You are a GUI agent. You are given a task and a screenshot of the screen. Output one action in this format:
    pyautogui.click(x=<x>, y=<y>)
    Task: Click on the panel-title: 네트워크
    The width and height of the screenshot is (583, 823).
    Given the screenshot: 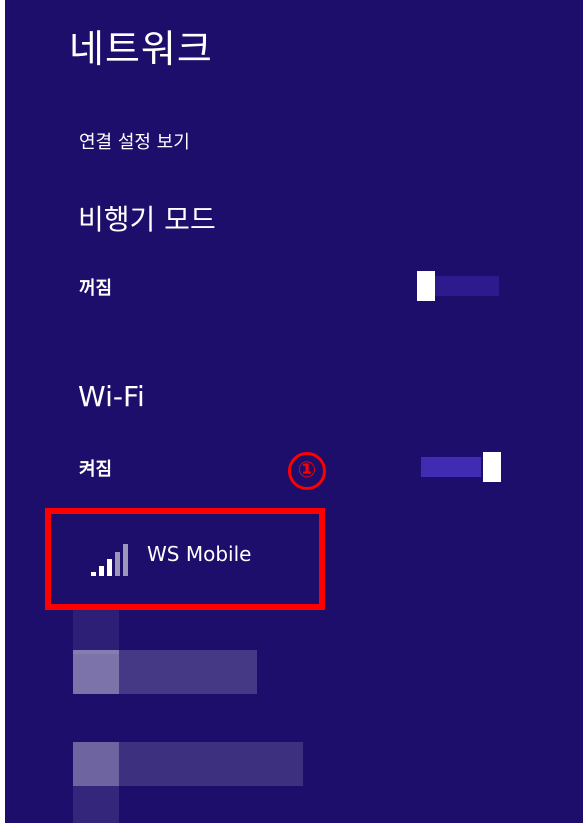 What is the action you would take?
    pyautogui.click(x=141, y=49)
    